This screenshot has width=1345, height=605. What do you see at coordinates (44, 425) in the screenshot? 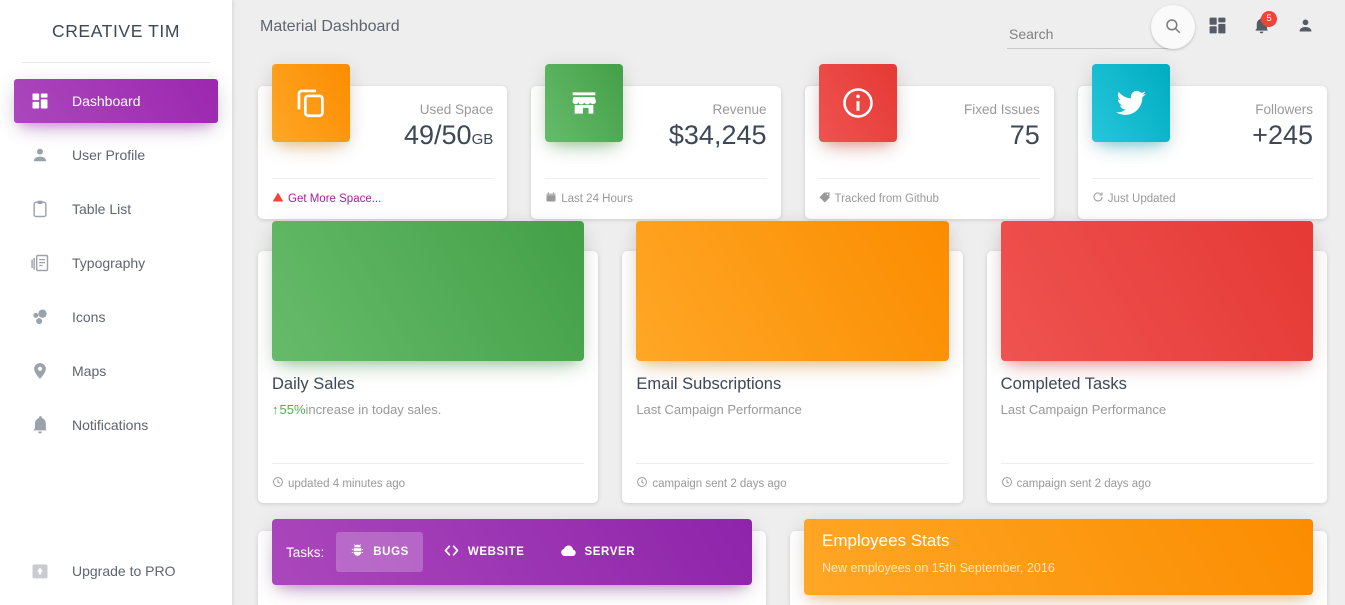
I see `bell-icon` at bounding box center [44, 425].